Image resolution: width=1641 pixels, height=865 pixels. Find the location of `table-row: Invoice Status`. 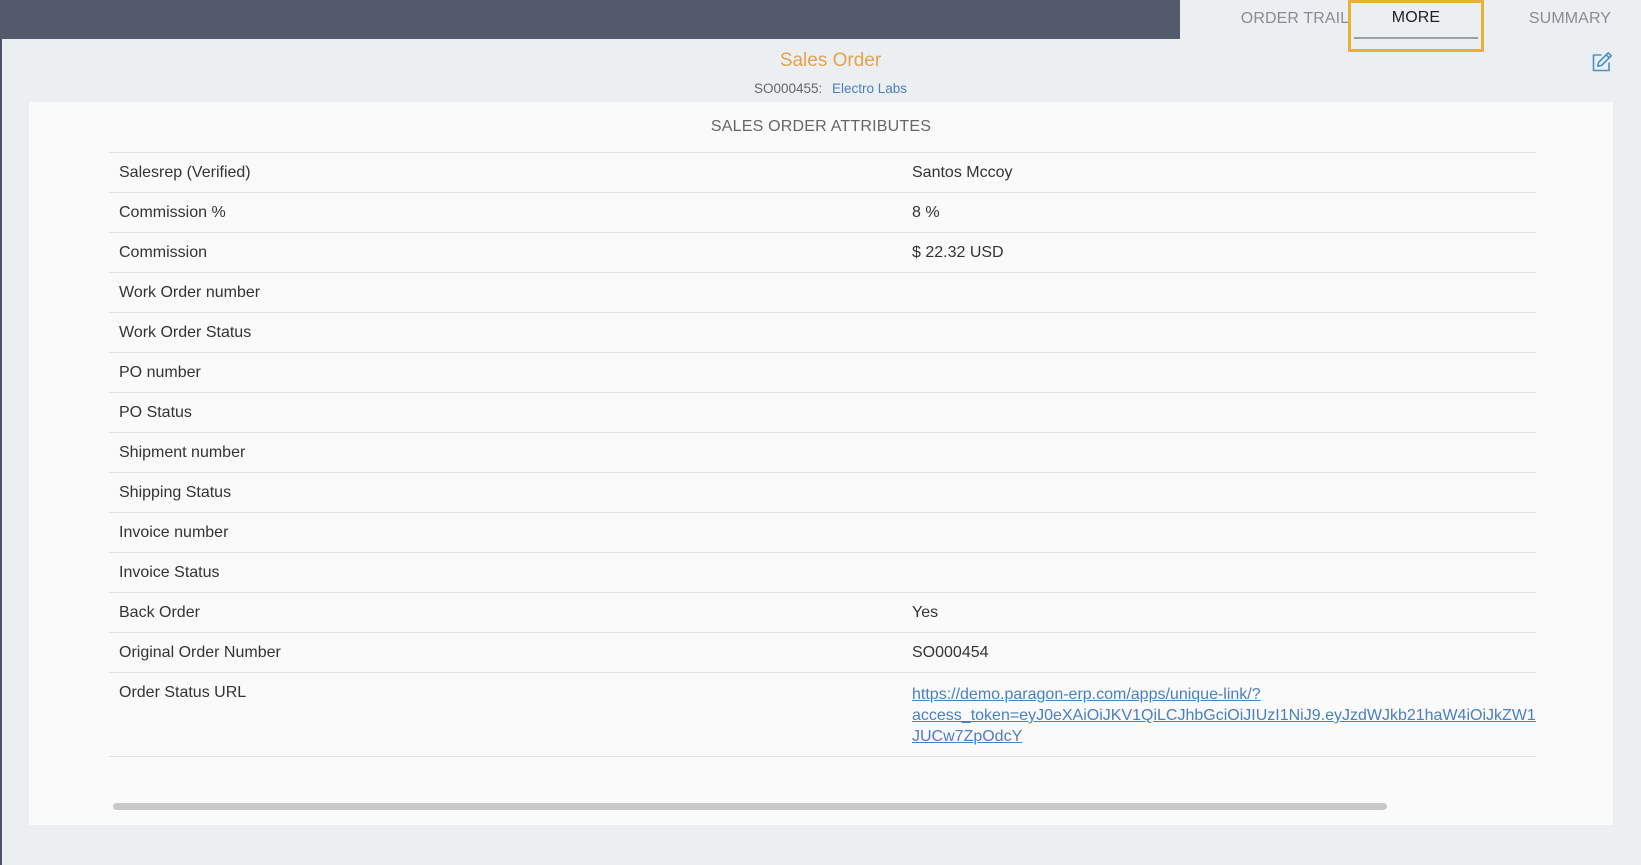

table-row: Invoice Status is located at coordinates (822, 573).